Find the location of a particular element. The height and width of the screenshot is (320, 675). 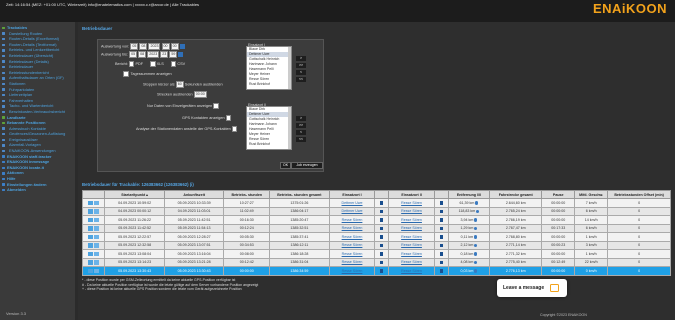

no-data-checkbox is located at coordinates (216, 106).